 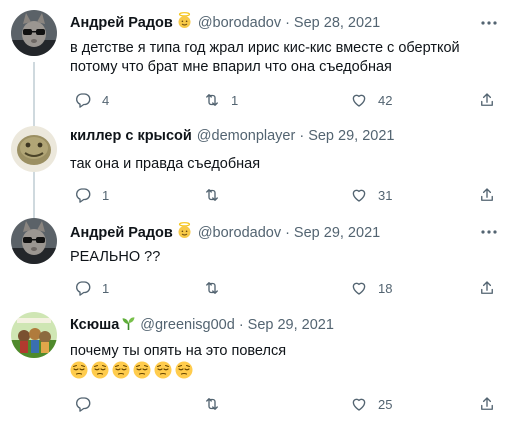 I want to click on like-count: 25, so click(x=385, y=404).